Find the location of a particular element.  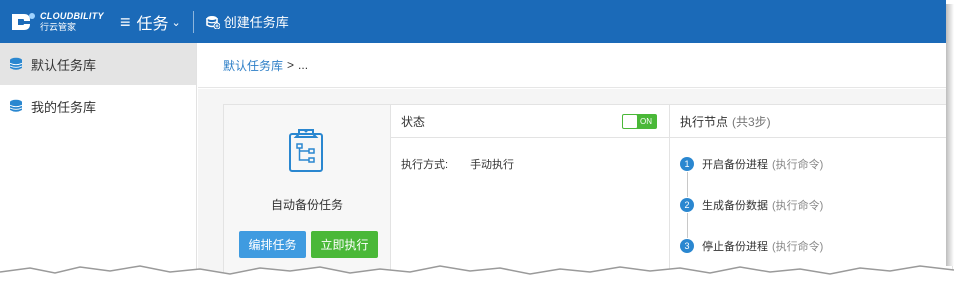

menu-label: 任务 is located at coordinates (152, 24).